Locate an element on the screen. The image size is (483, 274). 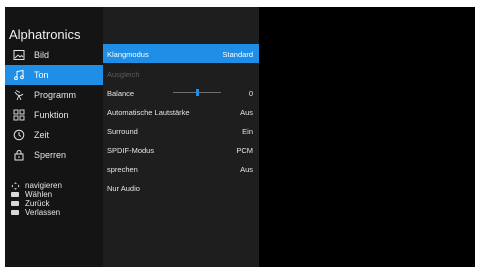
sidebar-nav: Bild Ton Programm Funktion Zeit Sperren is located at coordinates (54, 105).